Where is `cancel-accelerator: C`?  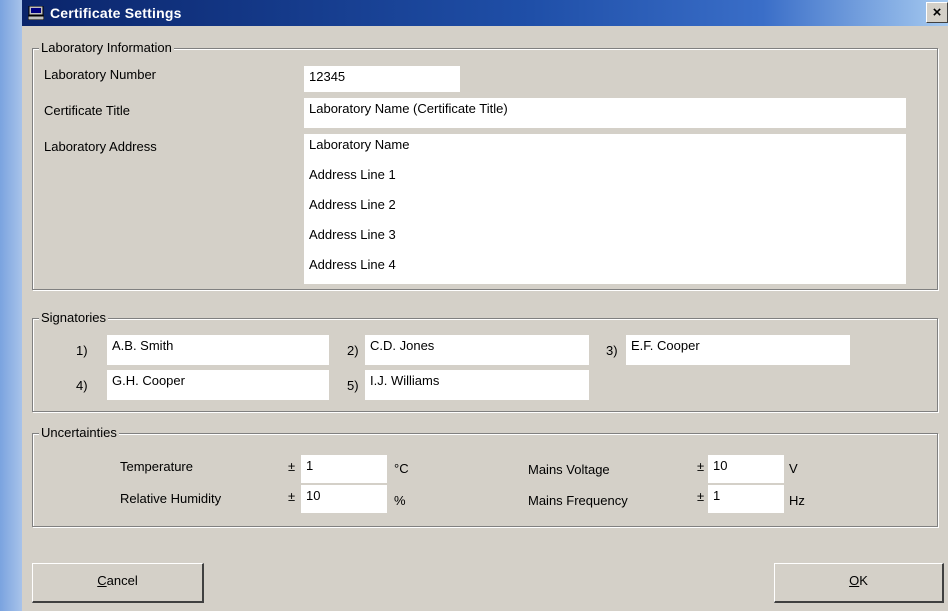
cancel-accelerator: C is located at coordinates (102, 580).